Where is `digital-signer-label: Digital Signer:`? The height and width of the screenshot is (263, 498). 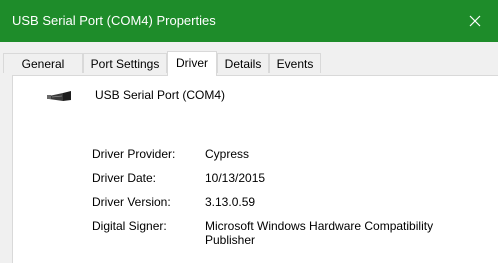 digital-signer-label: Digital Signer: is located at coordinates (129, 226).